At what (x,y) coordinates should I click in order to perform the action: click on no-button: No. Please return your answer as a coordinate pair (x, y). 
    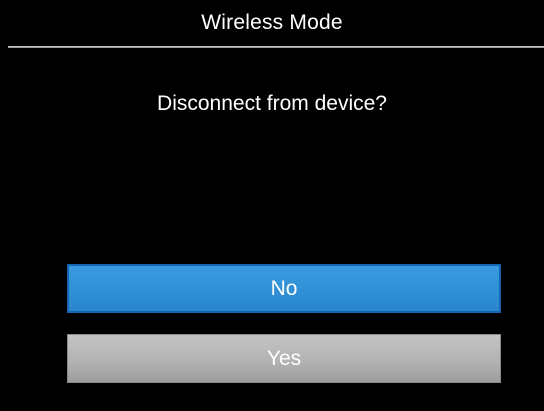
    Looking at the image, I should click on (284, 288).